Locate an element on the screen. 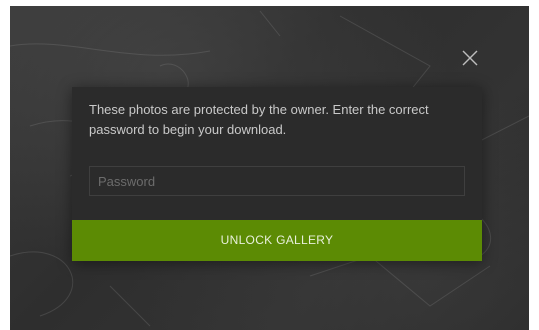  password-input is located at coordinates (277, 181).